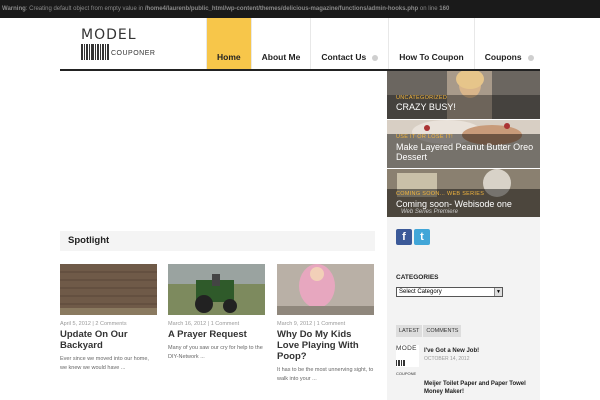  I want to click on post-thumbnail, so click(407, 389).